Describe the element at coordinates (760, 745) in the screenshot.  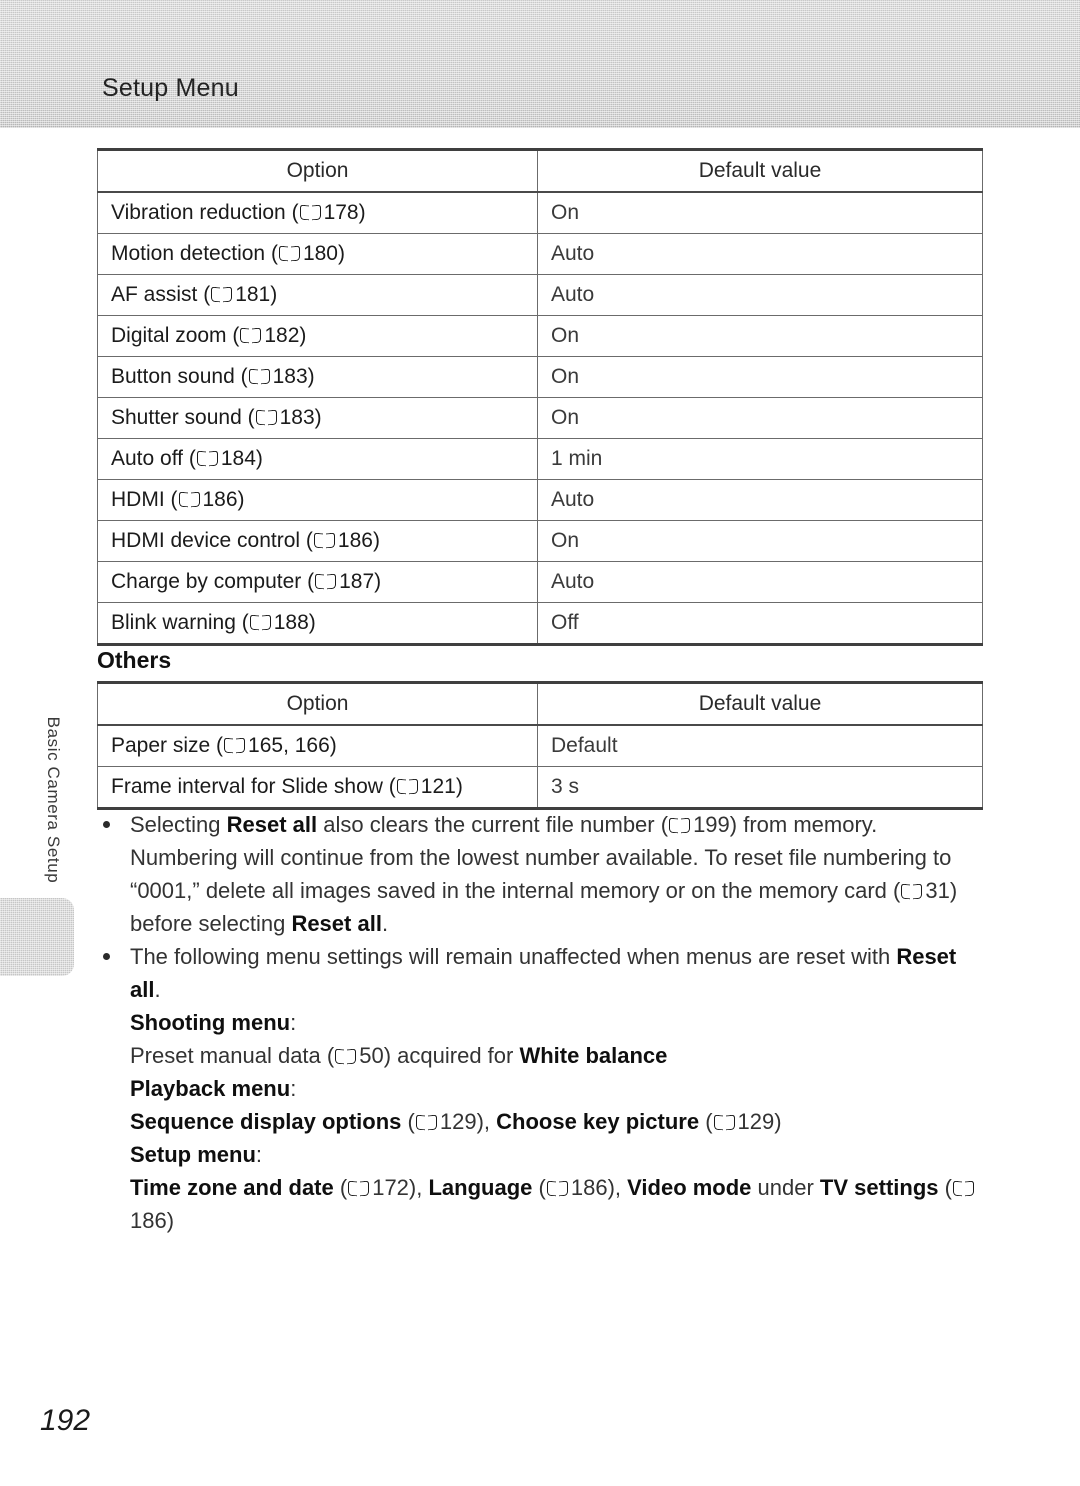
I see `default-value-cell: Default` at that location.